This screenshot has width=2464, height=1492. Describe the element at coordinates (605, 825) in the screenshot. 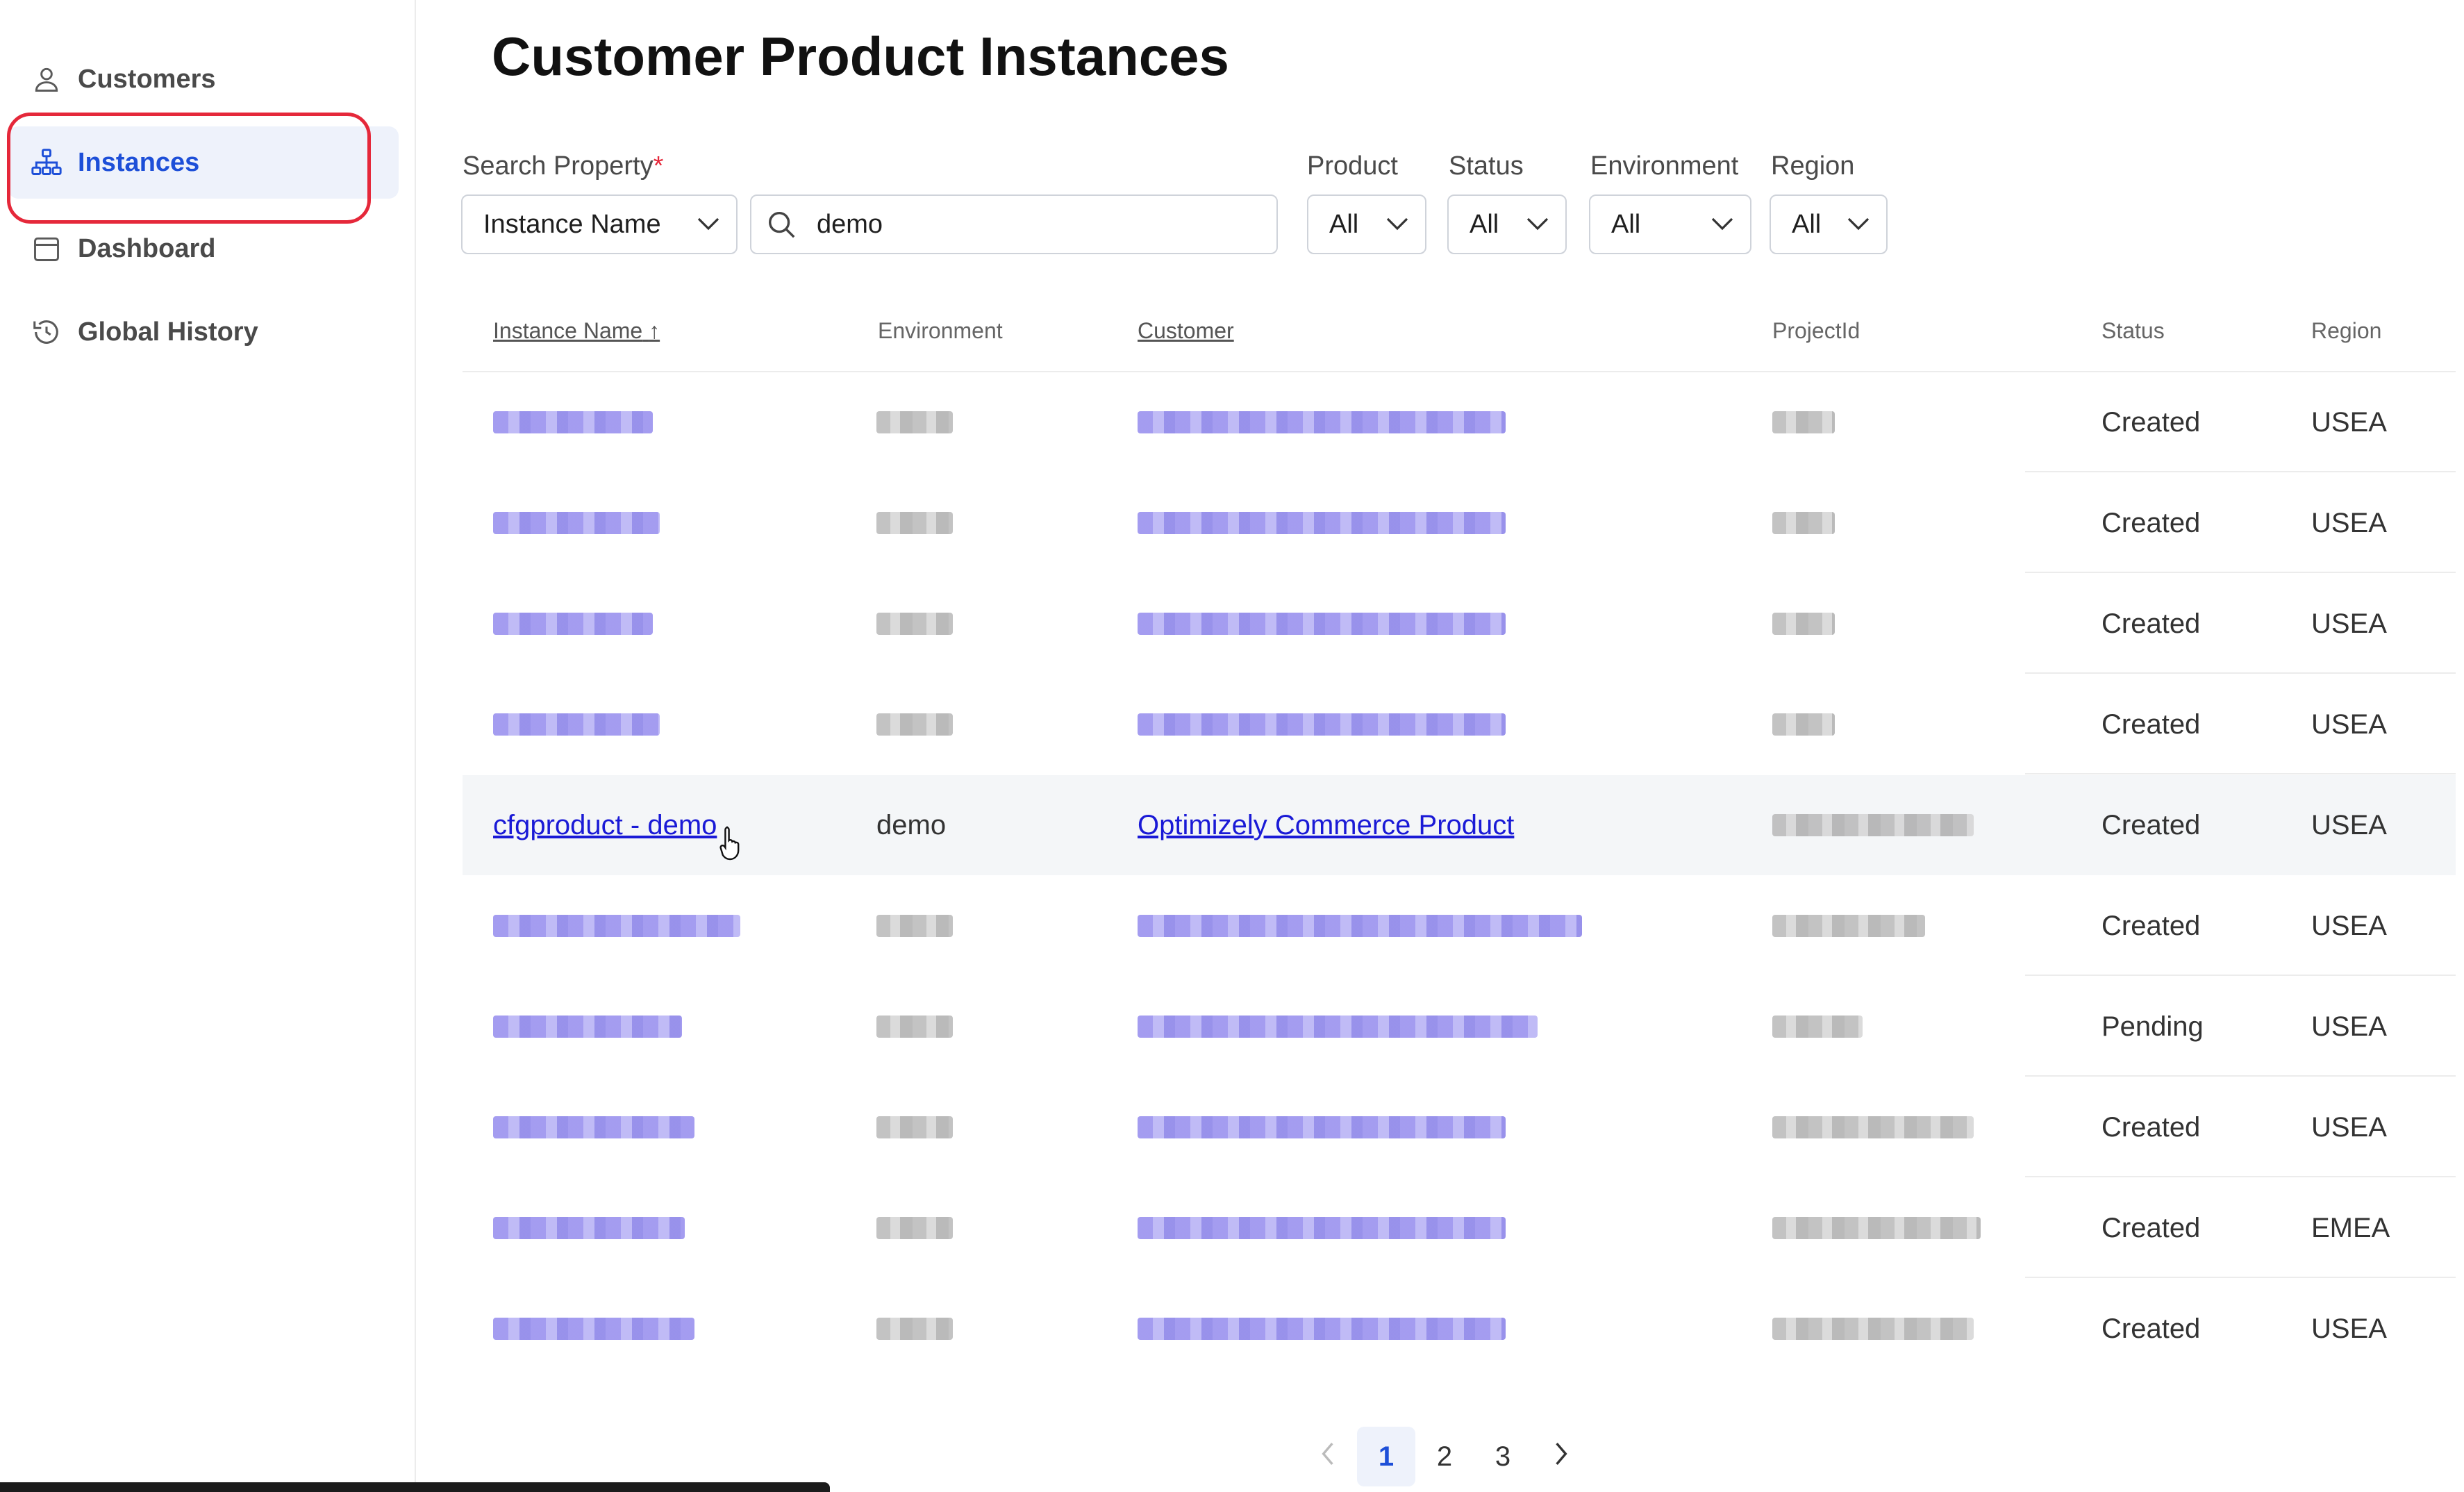

I see `instance-name-link: cfgproduct - demo` at that location.